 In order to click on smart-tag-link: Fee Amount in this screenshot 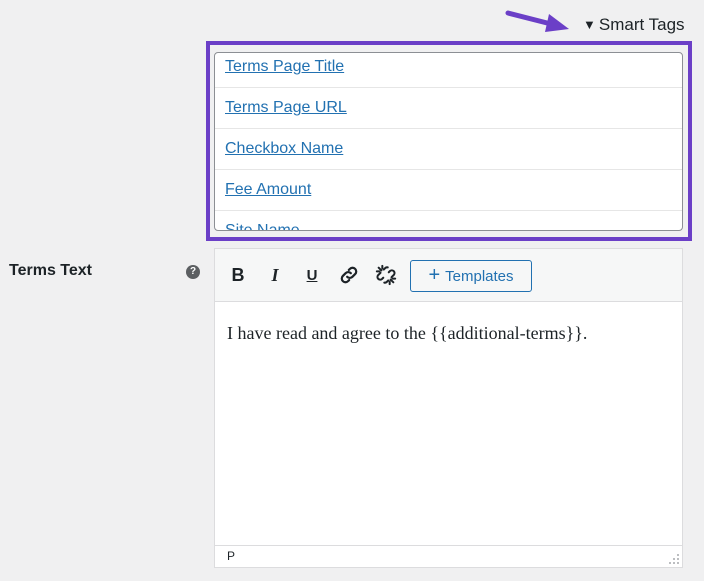, I will do `click(268, 190)`.